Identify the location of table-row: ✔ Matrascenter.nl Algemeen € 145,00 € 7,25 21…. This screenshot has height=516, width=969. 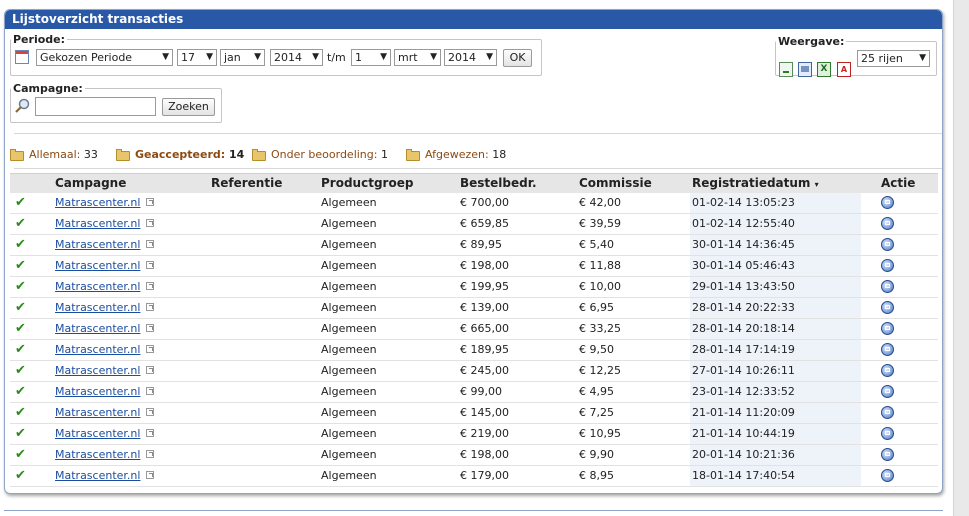
(474, 413).